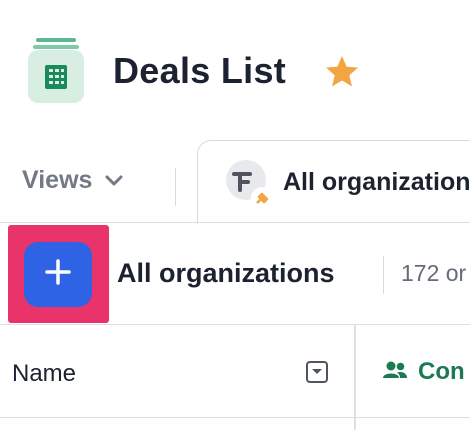 Image resolution: width=470 pixels, height=430 pixels. I want to click on tab-label: All organizations, so click(376, 182).